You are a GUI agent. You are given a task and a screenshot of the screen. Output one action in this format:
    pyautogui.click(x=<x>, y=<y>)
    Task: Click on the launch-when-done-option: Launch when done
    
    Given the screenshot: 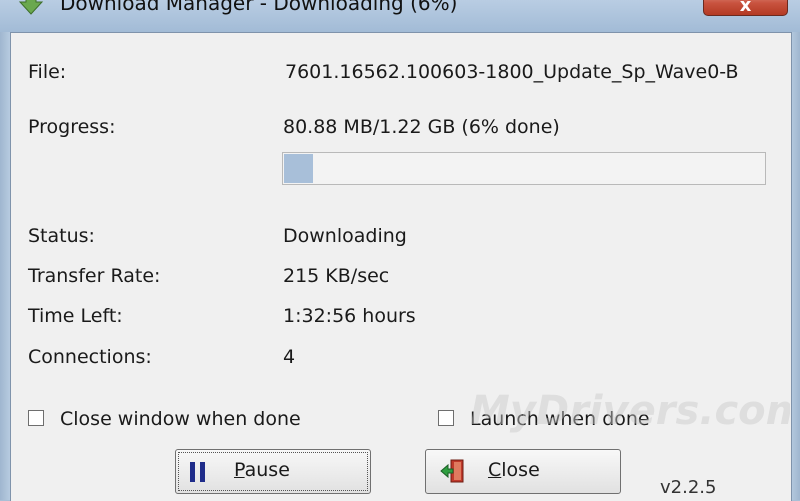 What is the action you would take?
    pyautogui.click(x=568, y=421)
    